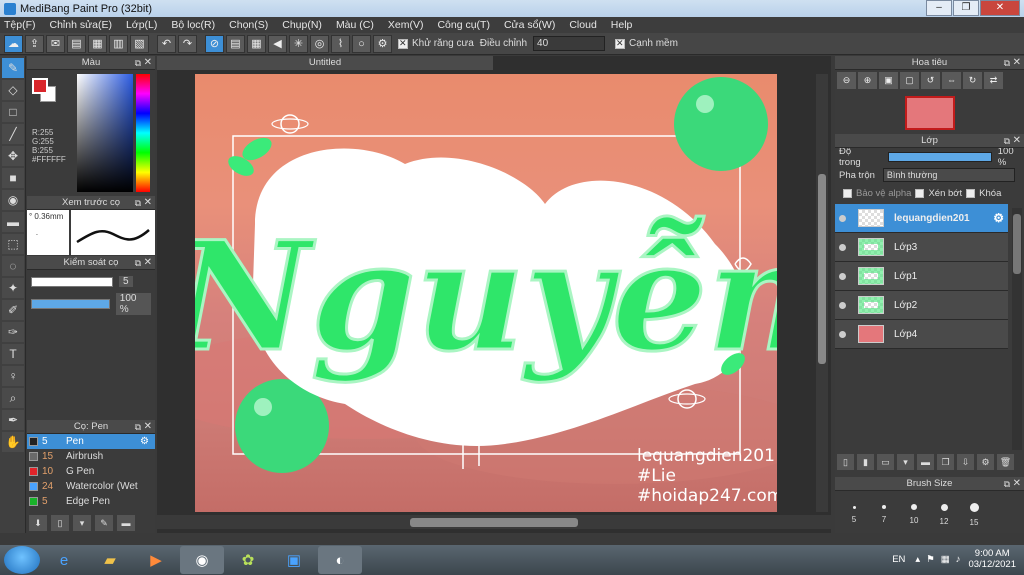 This screenshot has height=575, width=1024. Describe the element at coordinates (202, 560) in the screenshot. I see `chrome-icon: ◉` at that location.